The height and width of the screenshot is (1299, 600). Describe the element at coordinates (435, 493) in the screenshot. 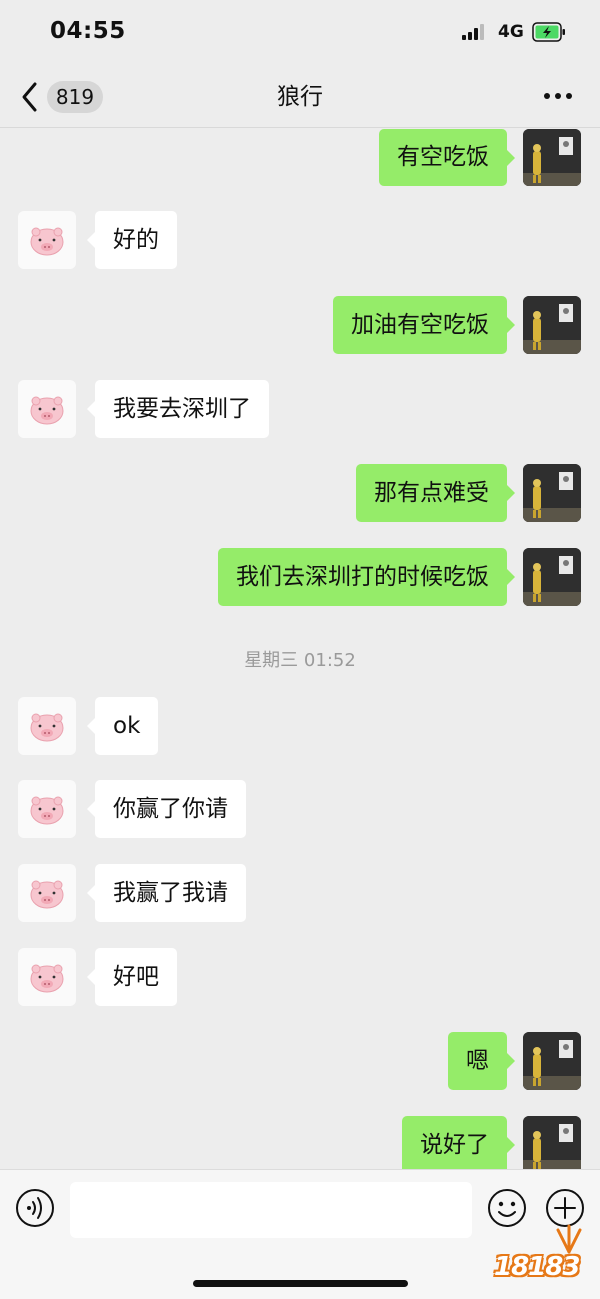

I see `message-bubble-sent: 那有点难受` at that location.